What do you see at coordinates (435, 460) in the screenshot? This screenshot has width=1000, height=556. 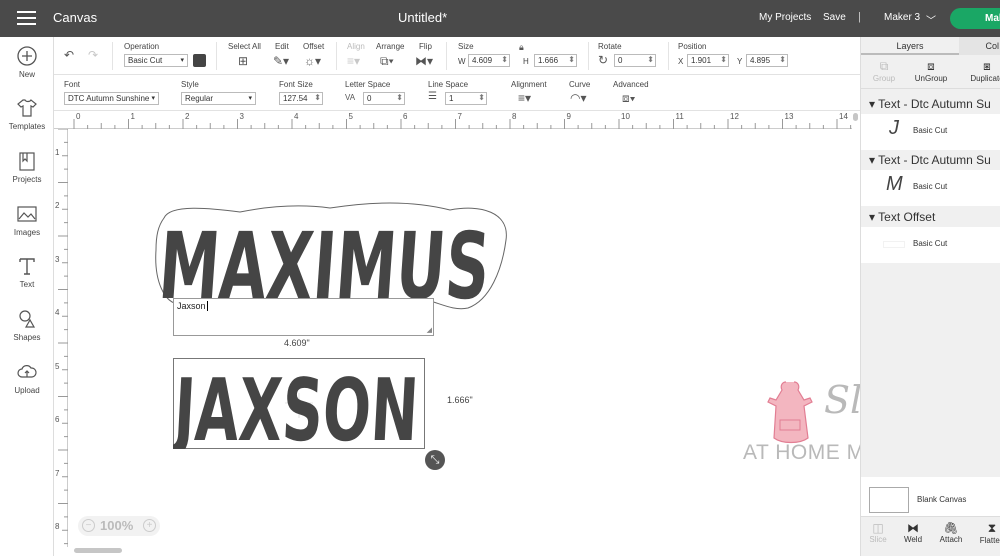 I see `resize-icon: ⤡` at bounding box center [435, 460].